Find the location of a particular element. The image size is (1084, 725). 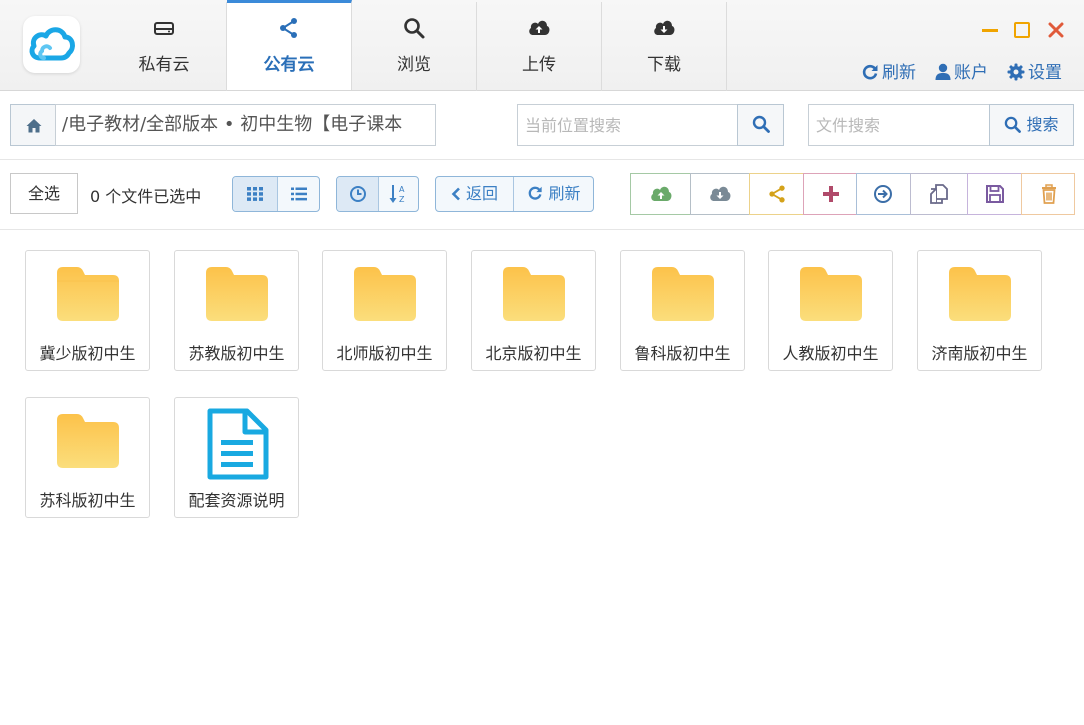

add-button is located at coordinates (830, 194).